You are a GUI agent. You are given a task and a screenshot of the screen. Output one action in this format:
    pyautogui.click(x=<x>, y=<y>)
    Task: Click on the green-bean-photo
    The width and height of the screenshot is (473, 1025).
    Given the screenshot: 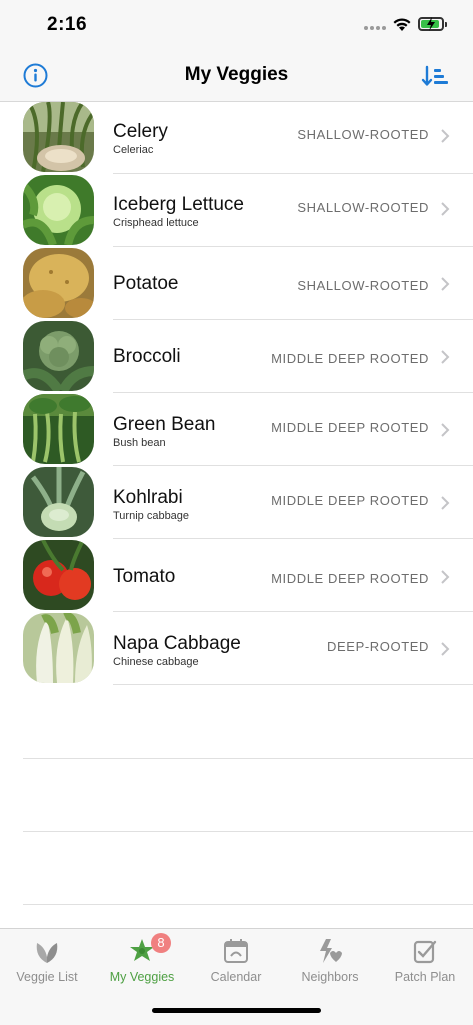 What is the action you would take?
    pyautogui.click(x=58, y=429)
    